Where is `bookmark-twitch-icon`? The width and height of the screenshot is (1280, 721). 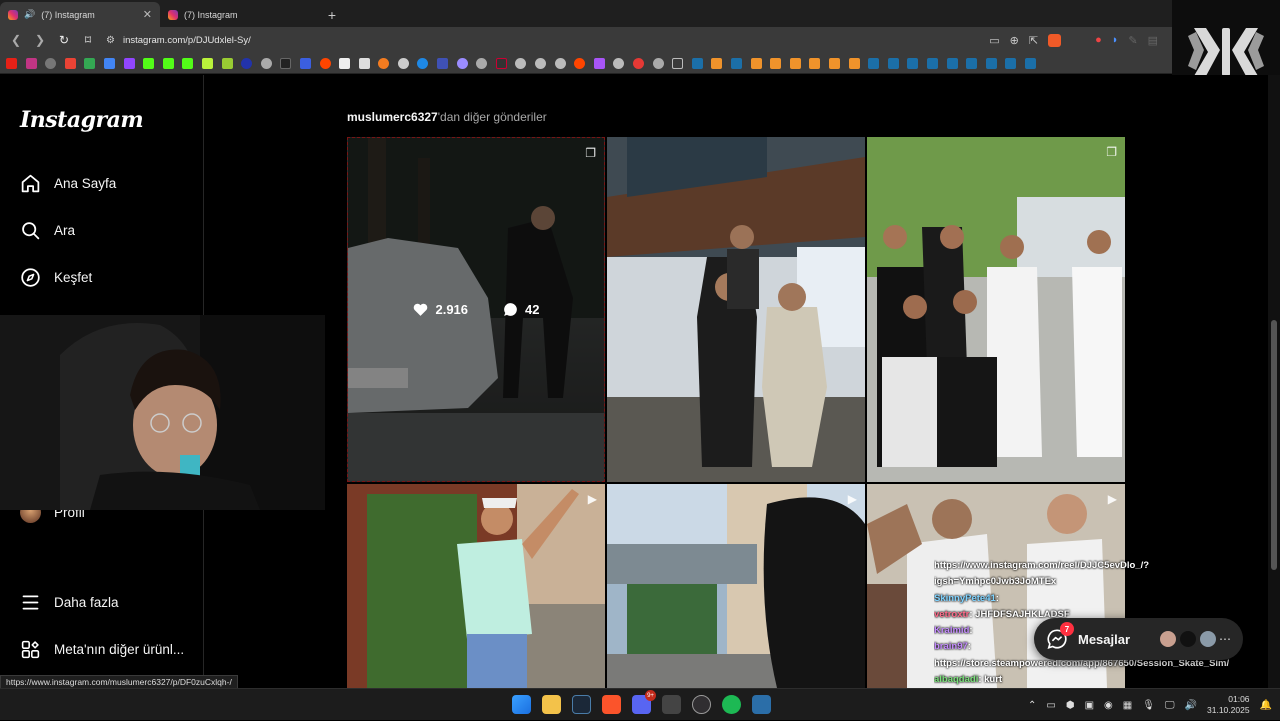
bookmark-twitch-icon is located at coordinates (129, 63).